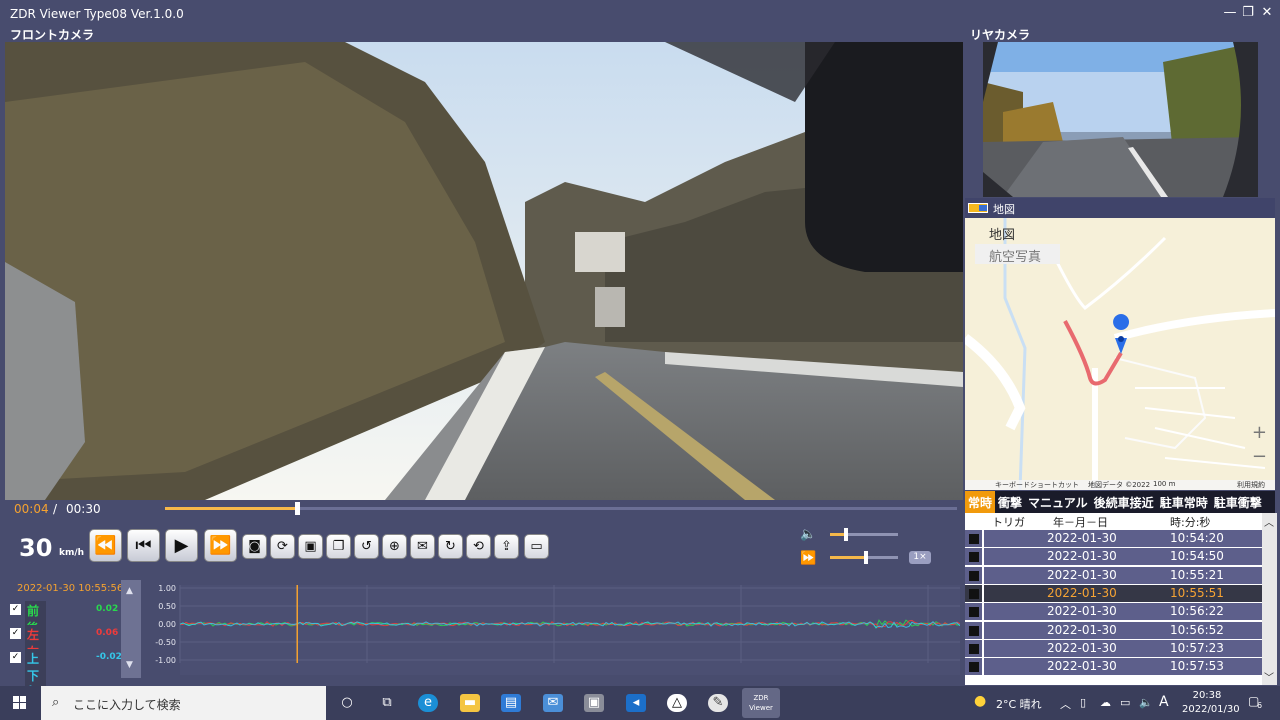 Image resolution: width=1280 pixels, height=720 pixels. Describe the element at coordinates (1083, 702) in the screenshot. I see `tray-app-icon: ▯` at that location.